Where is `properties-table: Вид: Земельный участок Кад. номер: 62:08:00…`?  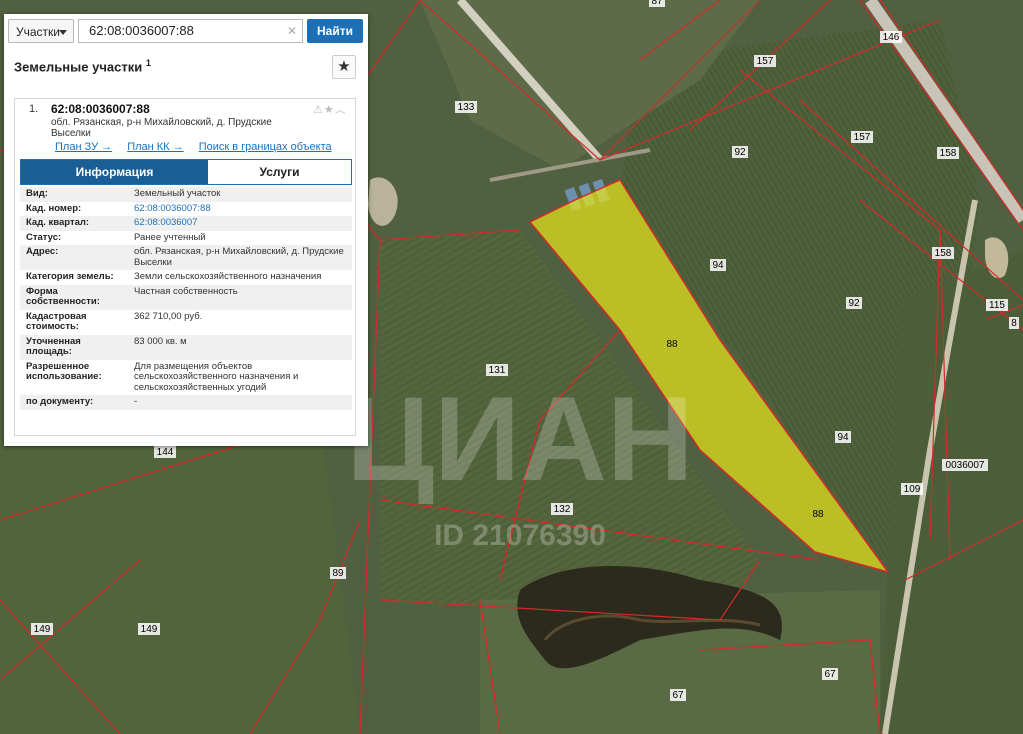 properties-table: Вид: Земельный участок Кад. номер: 62:08:00… is located at coordinates (186, 298).